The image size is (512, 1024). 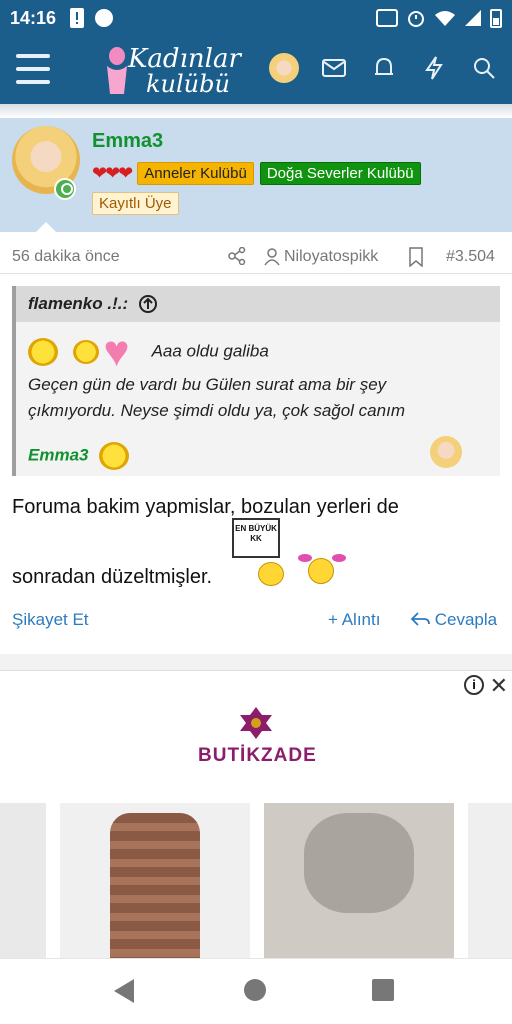 I want to click on badge-anneler: Anneler Kulübü, so click(x=195, y=173).